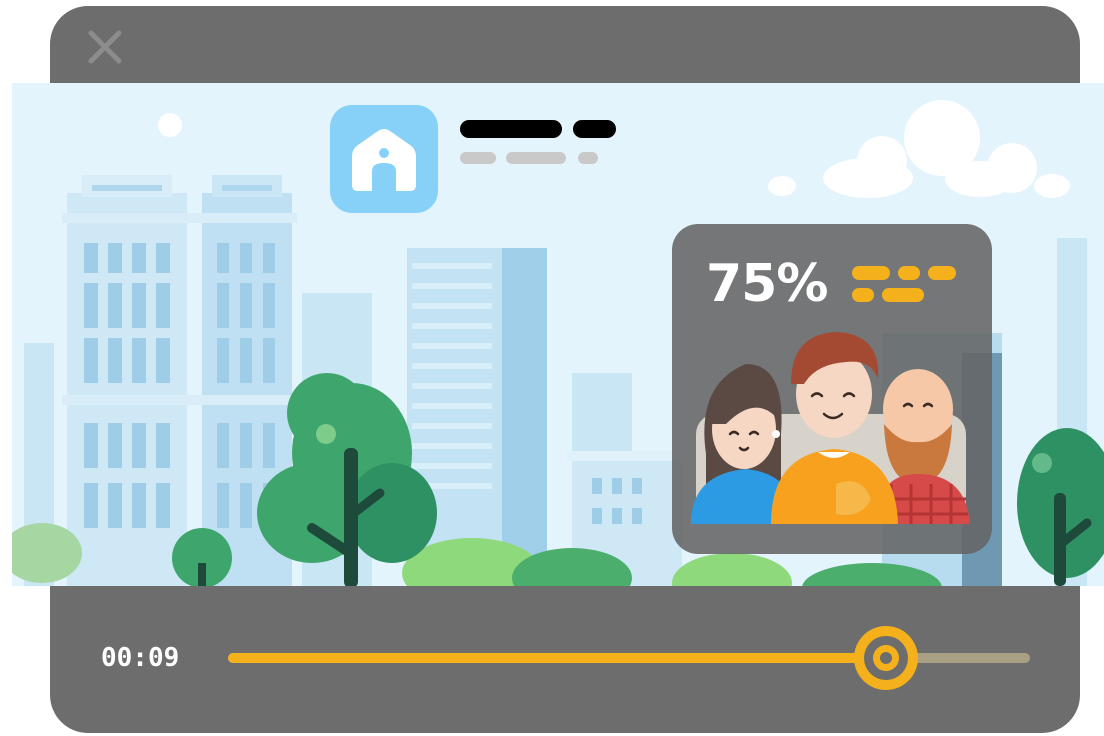 The height and width of the screenshot is (736, 1104). I want to click on home-app-icon, so click(384, 159).